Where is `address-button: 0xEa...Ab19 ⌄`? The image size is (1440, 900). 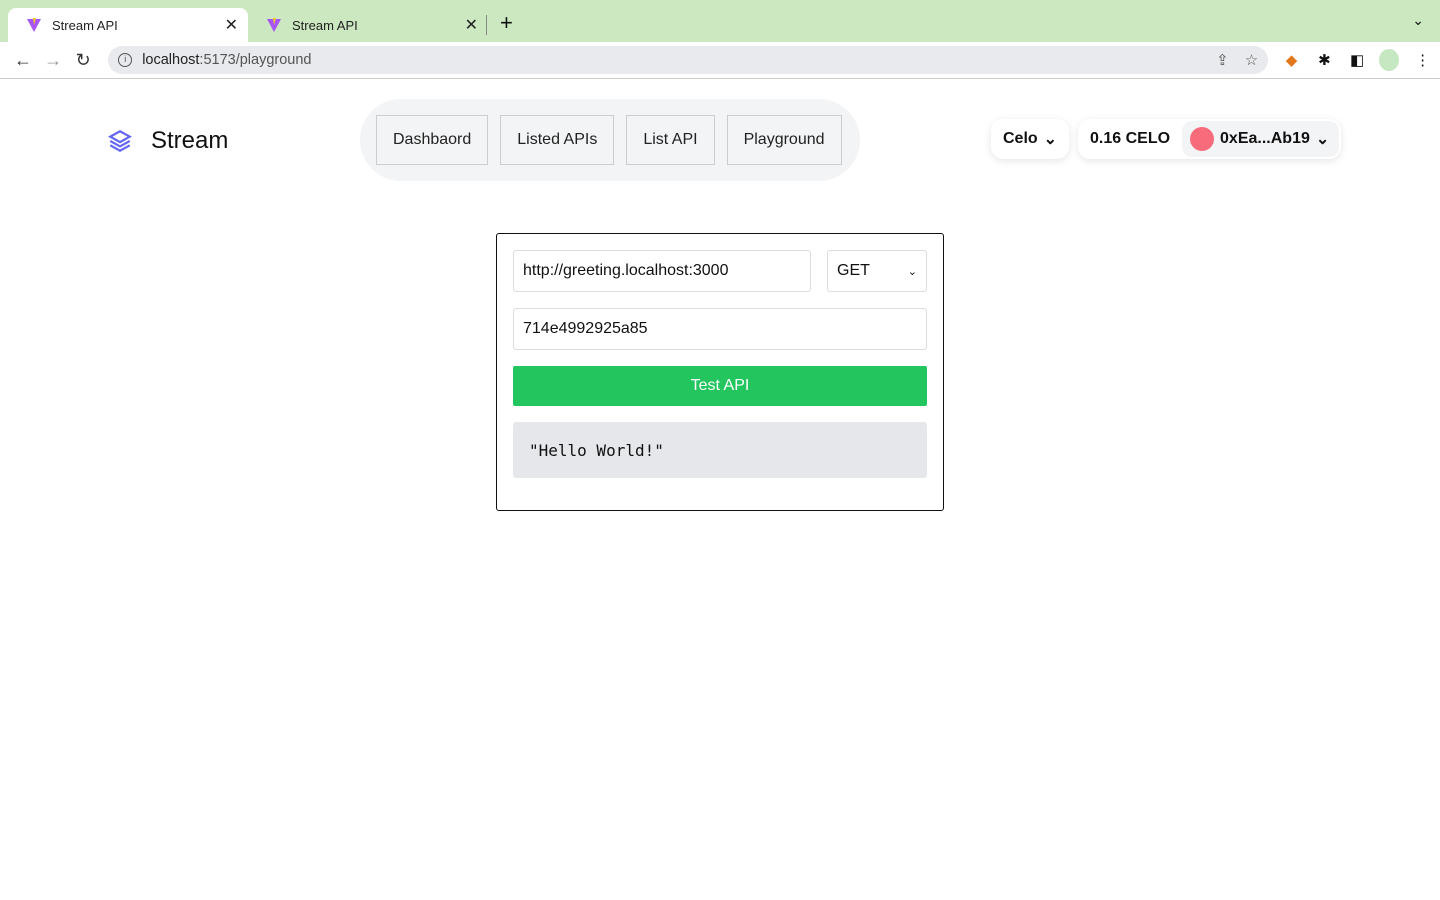 address-button: 0xEa...Ab19 ⌄ is located at coordinates (1261, 139).